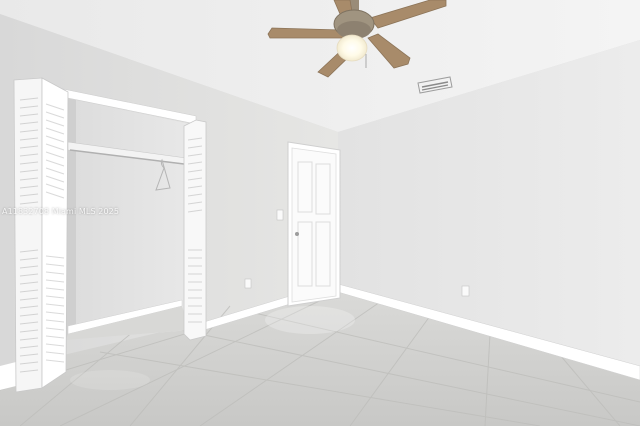 This screenshot has width=640, height=426. What do you see at coordinates (41, 235) in the screenshot?
I see `bifold-door-left` at bounding box center [41, 235].